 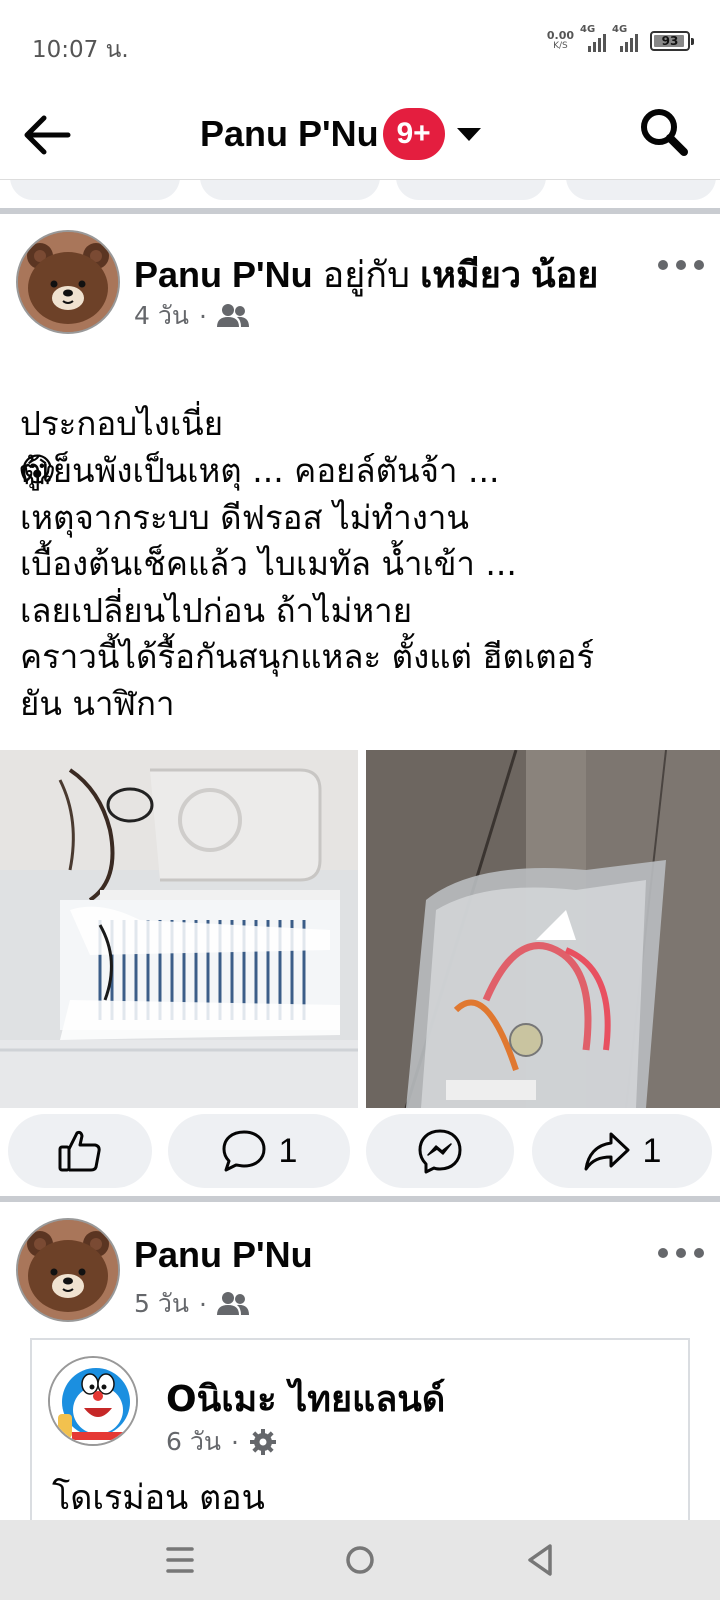 What do you see at coordinates (360, 45) in the screenshot?
I see `status-bar: 10:07 น. 0.00 K/S 4G 4G 93` at bounding box center [360, 45].